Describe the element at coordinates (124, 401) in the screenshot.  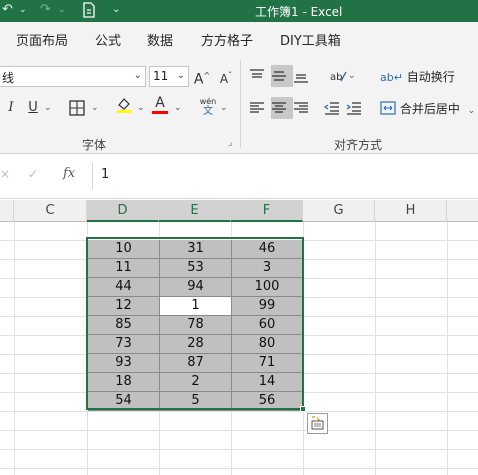
I see `table-cell: 54` at that location.